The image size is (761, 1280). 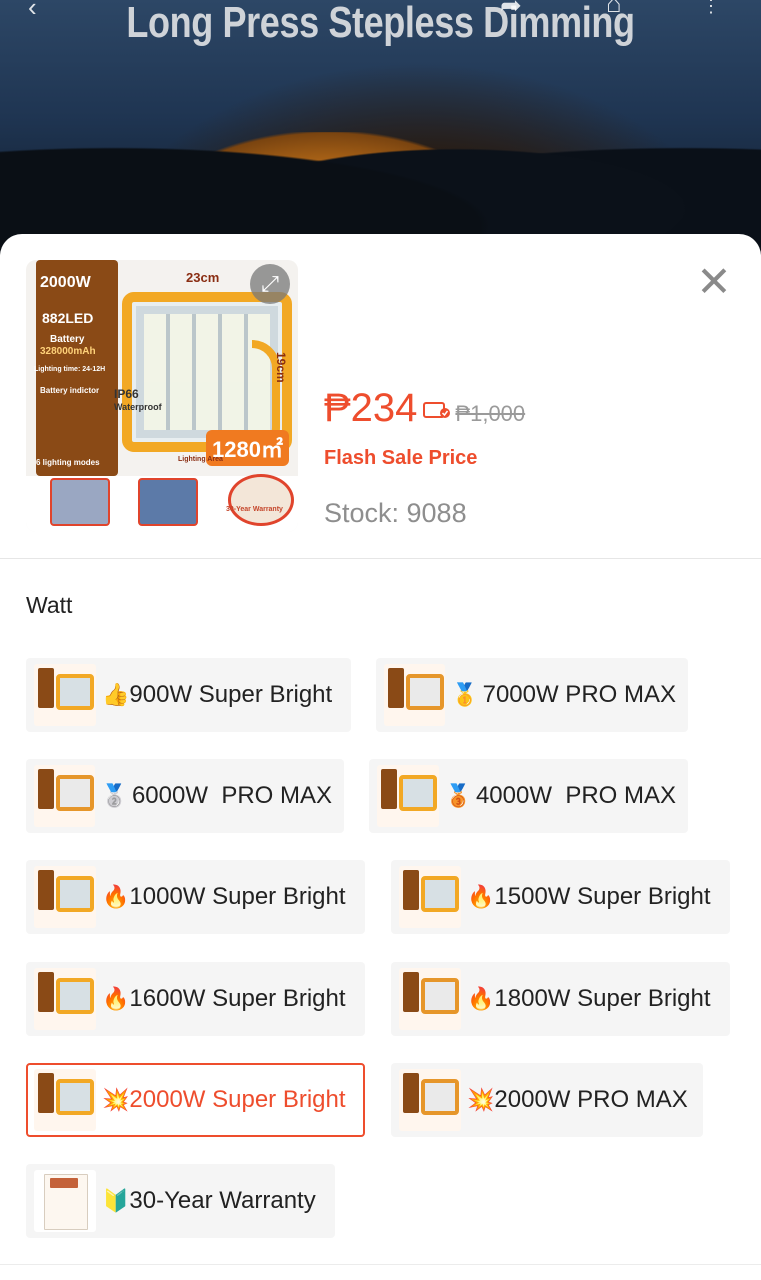 What do you see at coordinates (458, 795) in the screenshot?
I see `bronze-medal-icon: 🥉` at bounding box center [458, 795].